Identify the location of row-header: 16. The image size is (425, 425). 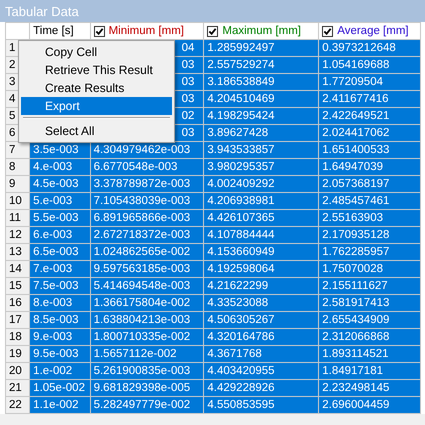
(18, 303).